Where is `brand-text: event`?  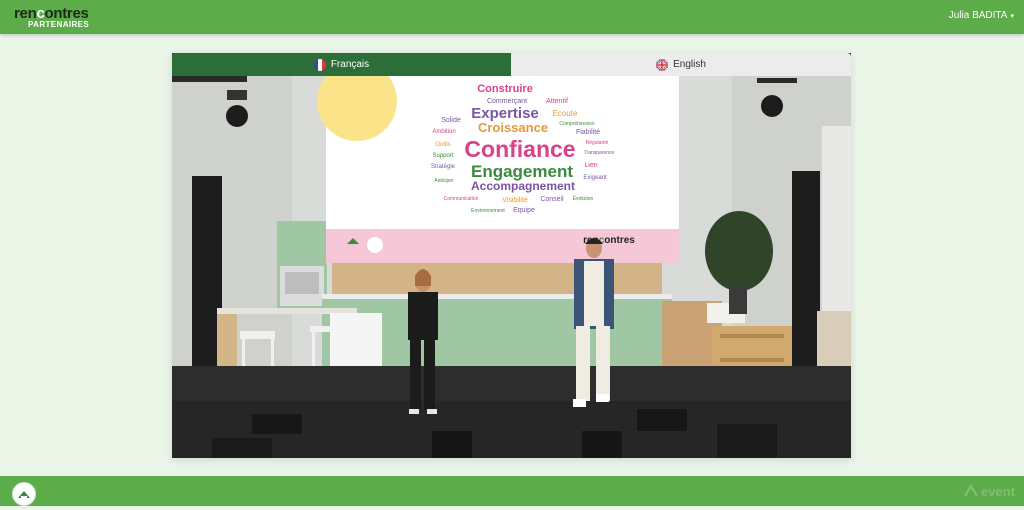 brand-text: event is located at coordinates (998, 491).